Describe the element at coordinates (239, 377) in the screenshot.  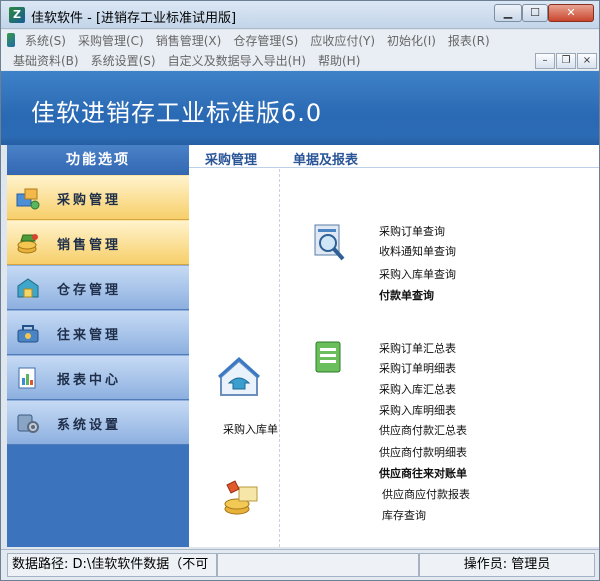
I see `purchase-receipt-icon` at that location.